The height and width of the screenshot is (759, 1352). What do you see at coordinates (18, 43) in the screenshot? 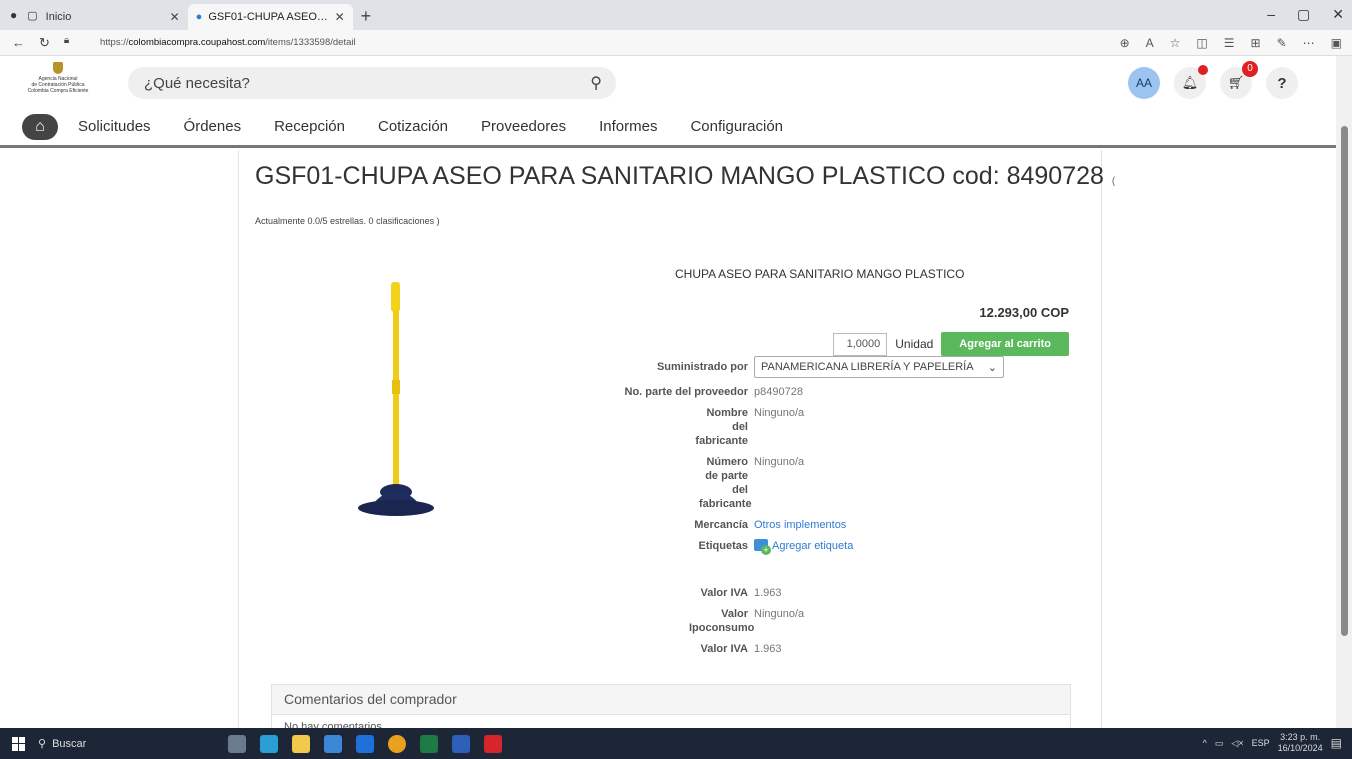
I see `back-arrow-icon: ←` at bounding box center [18, 43].